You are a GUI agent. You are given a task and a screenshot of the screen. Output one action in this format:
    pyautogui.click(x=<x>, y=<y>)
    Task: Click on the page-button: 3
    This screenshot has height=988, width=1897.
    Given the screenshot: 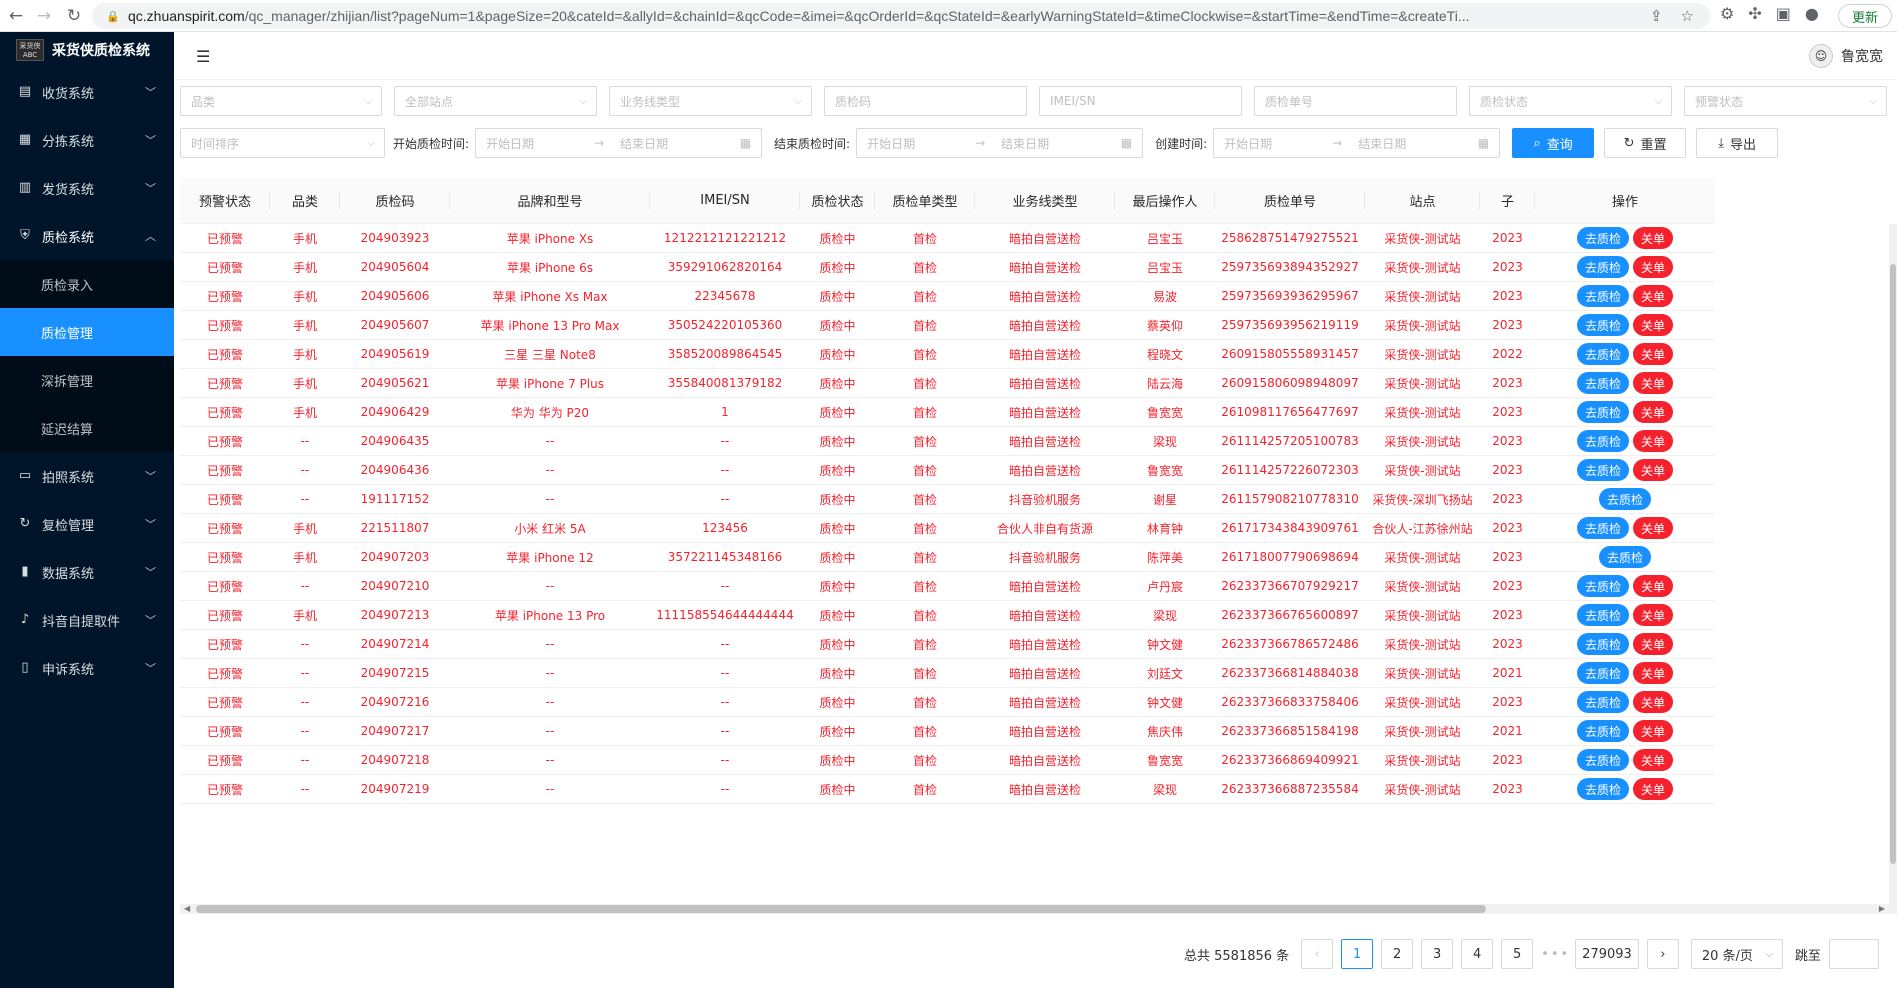 What is the action you would take?
    pyautogui.click(x=1437, y=954)
    